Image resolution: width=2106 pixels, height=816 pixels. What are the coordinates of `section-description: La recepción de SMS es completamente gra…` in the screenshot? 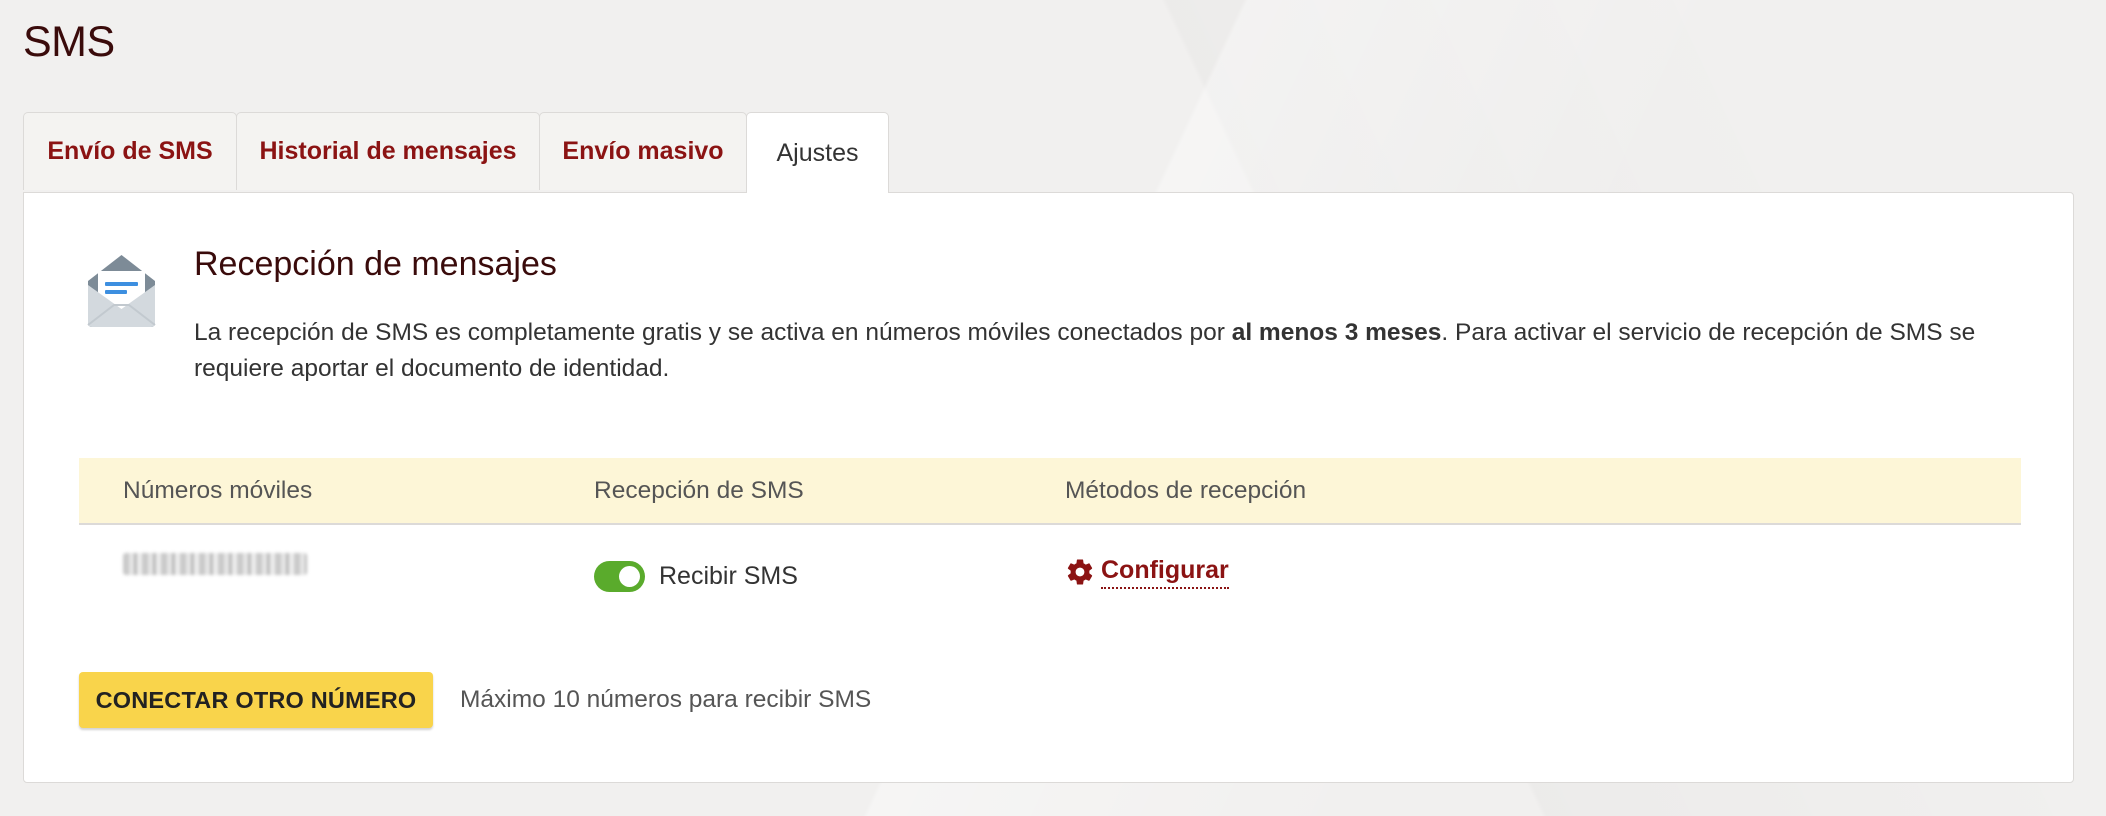 It's located at (1104, 351).